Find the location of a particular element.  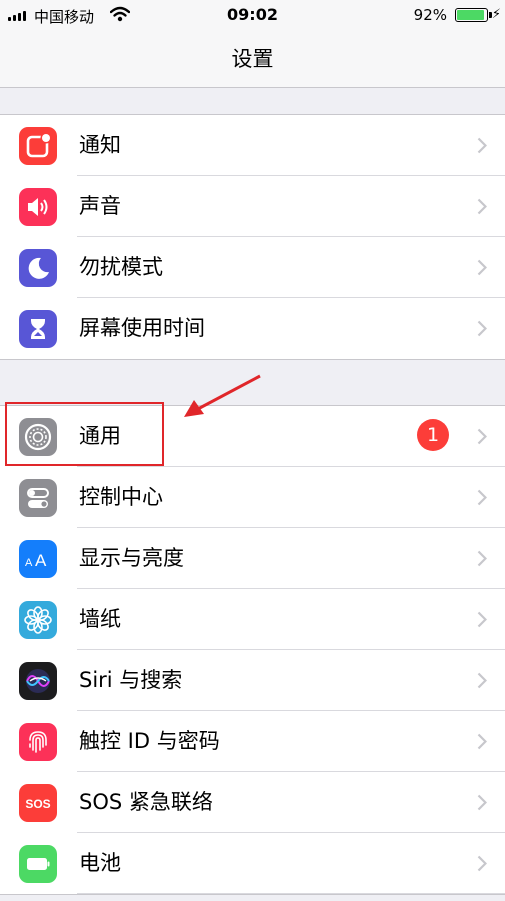

row-label: SOS 紧急联络 is located at coordinates (146, 802).